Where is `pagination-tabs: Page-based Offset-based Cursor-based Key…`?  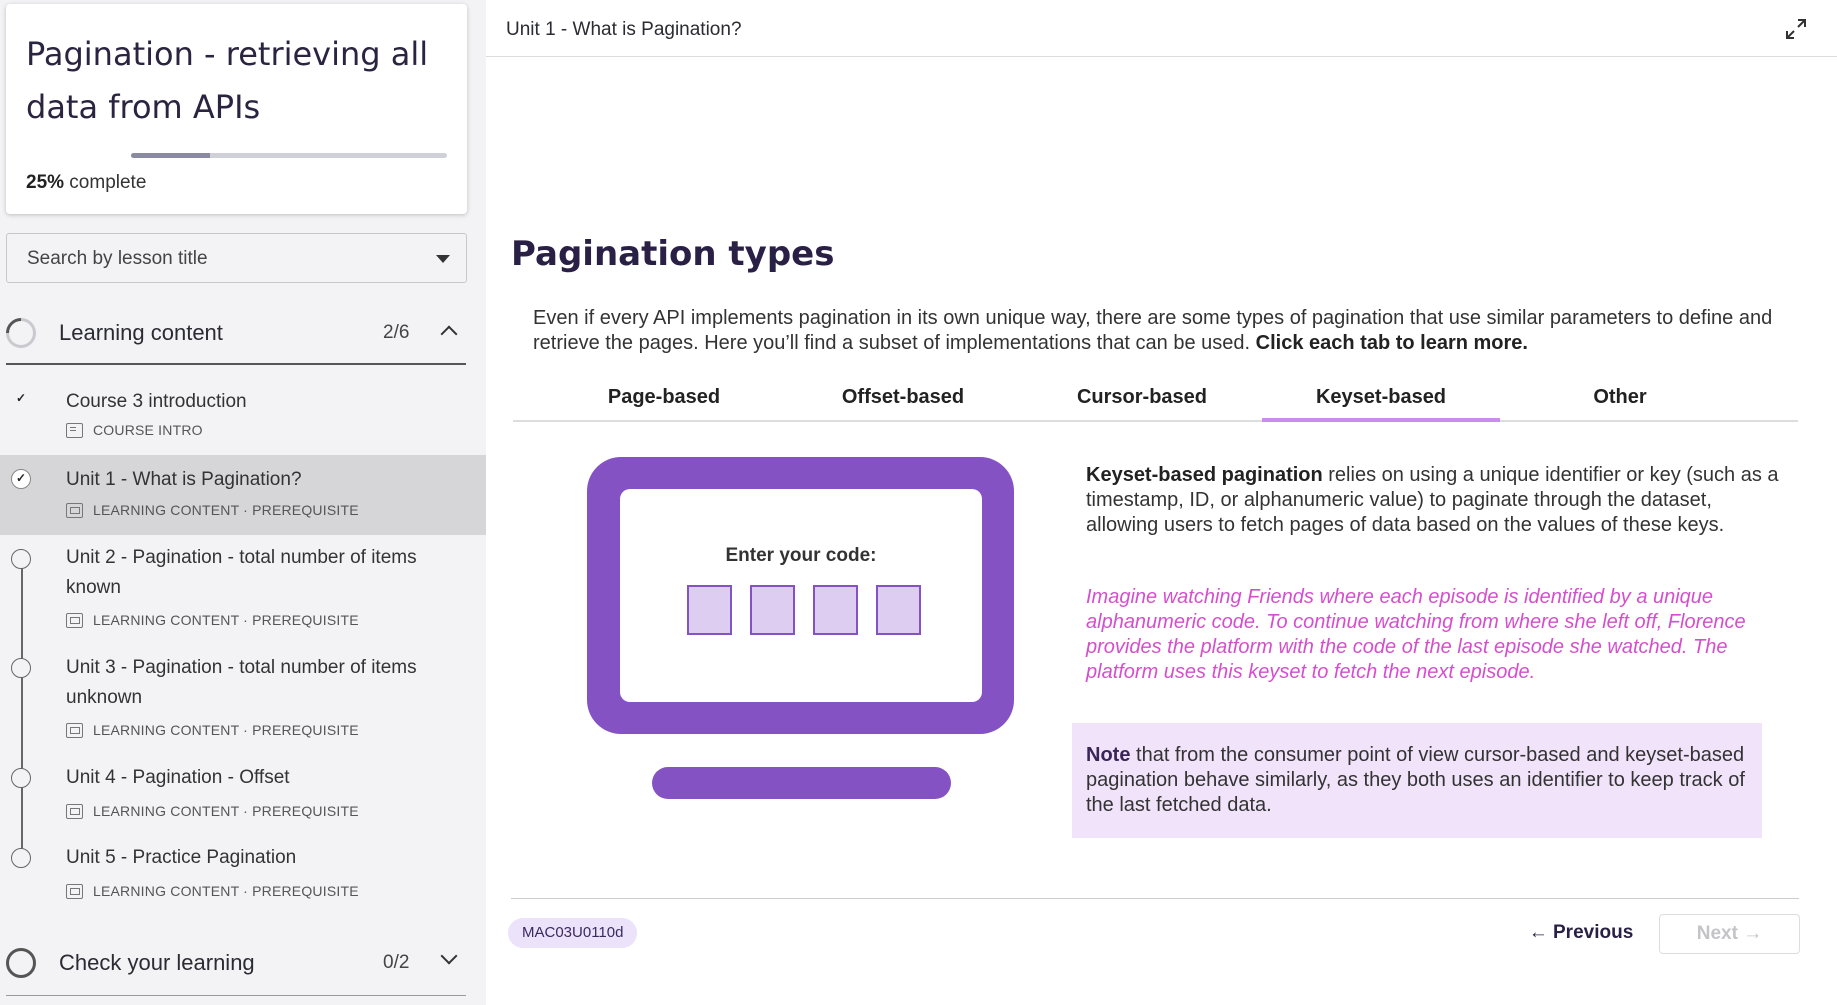 pagination-tabs: Page-based Offset-based Cursor-based Key… is located at coordinates (1155, 400).